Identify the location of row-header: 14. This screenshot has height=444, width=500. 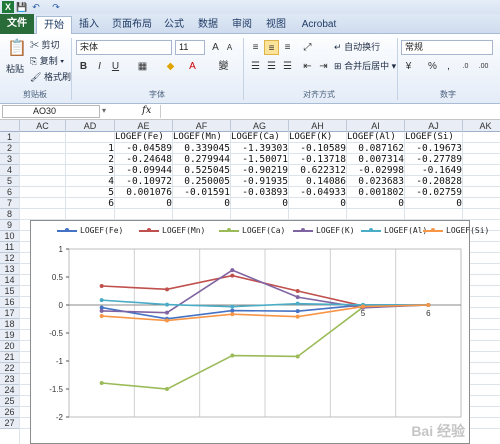
(10, 280).